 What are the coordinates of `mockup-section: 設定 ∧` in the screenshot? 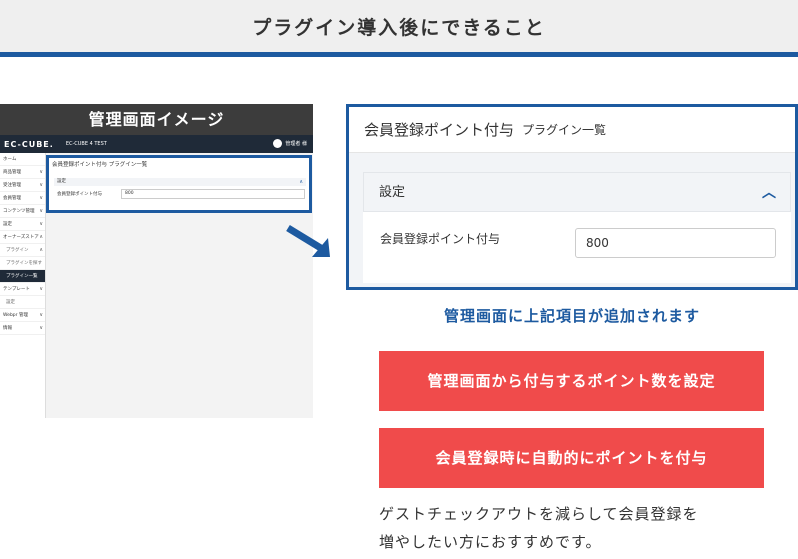 It's located at (180, 182).